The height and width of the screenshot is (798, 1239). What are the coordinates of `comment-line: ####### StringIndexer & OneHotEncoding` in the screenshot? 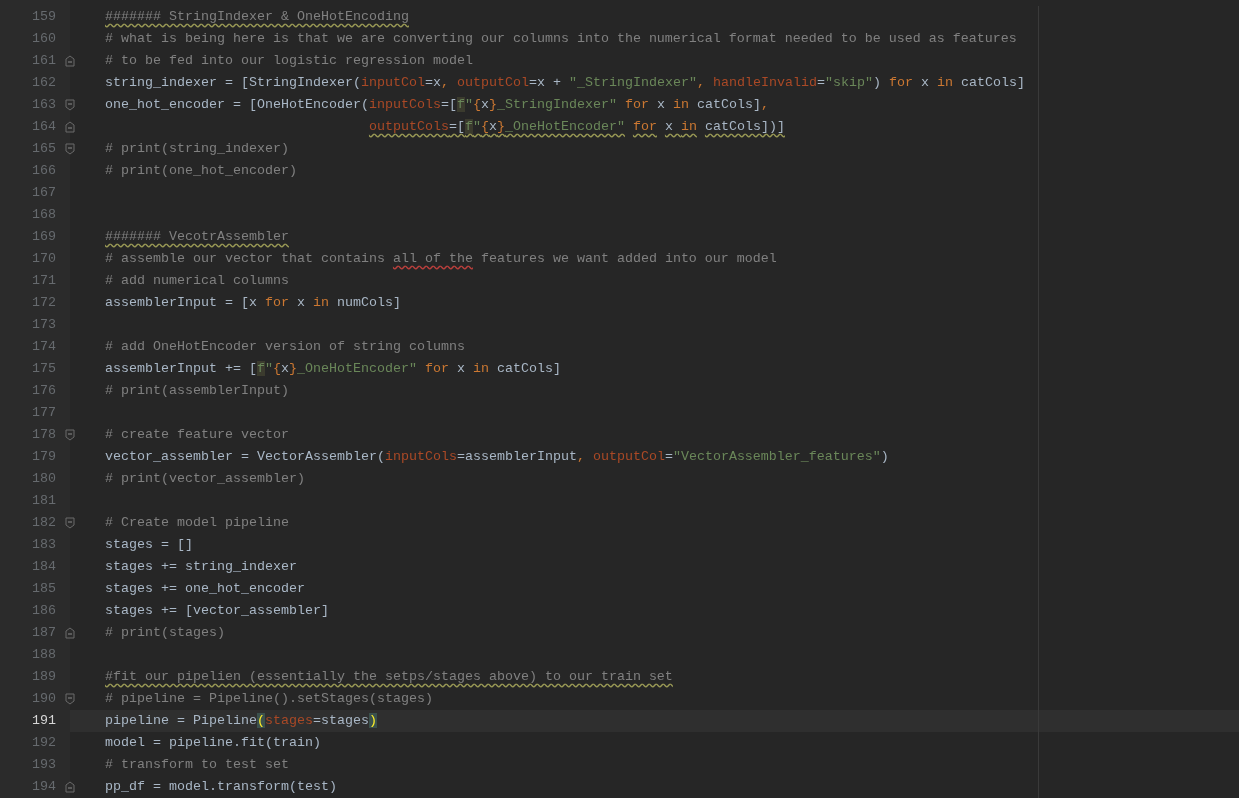 It's located at (257, 17).